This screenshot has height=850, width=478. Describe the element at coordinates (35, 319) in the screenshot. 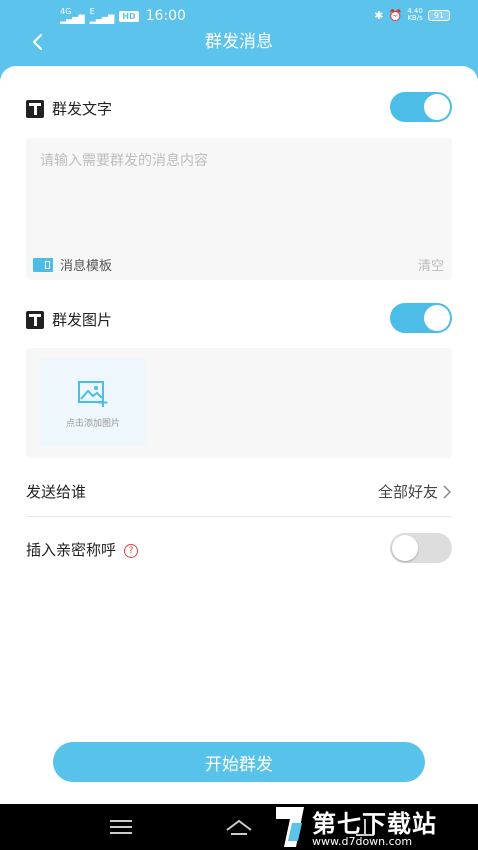

I see `image-type-icon` at that location.